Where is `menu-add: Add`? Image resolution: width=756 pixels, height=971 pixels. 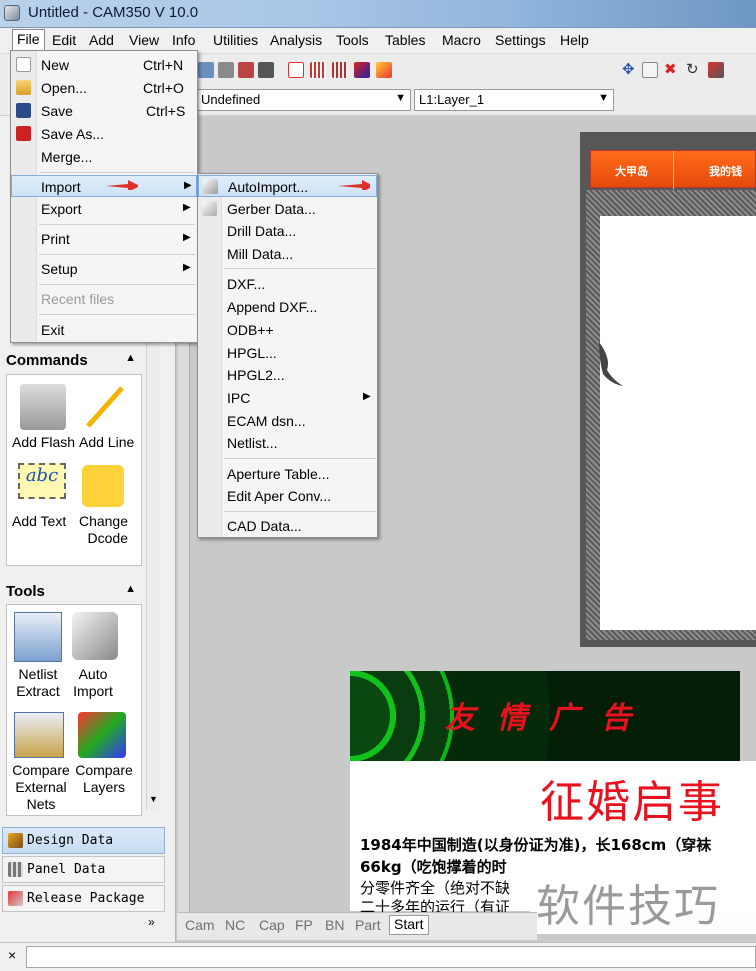 menu-add: Add is located at coordinates (101, 40).